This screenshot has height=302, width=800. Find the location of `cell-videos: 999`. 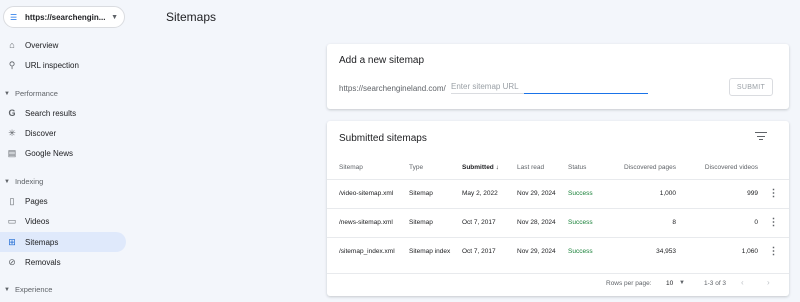

cell-videos: 999 is located at coordinates (717, 193).